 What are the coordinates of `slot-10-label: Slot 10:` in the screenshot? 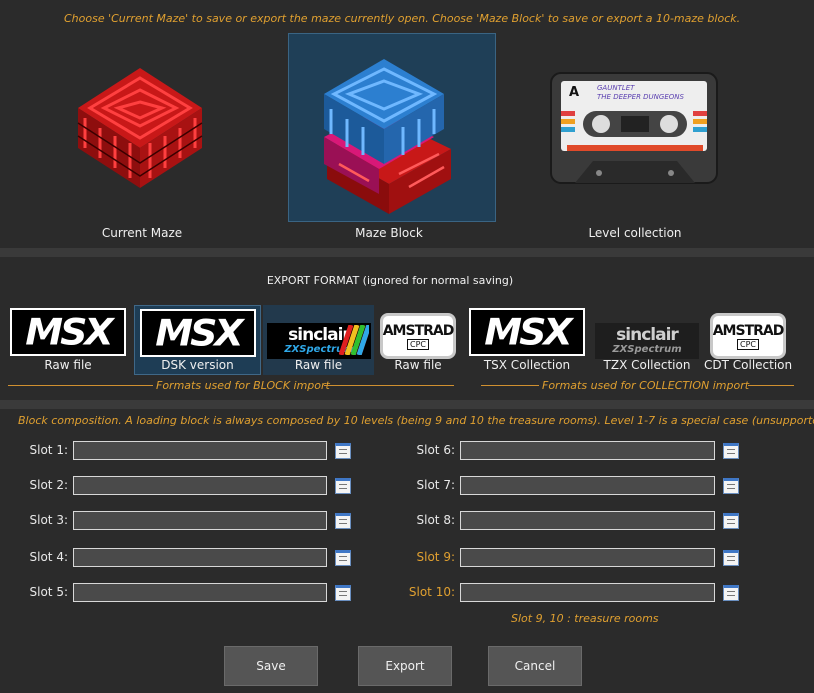 It's located at (431, 592).